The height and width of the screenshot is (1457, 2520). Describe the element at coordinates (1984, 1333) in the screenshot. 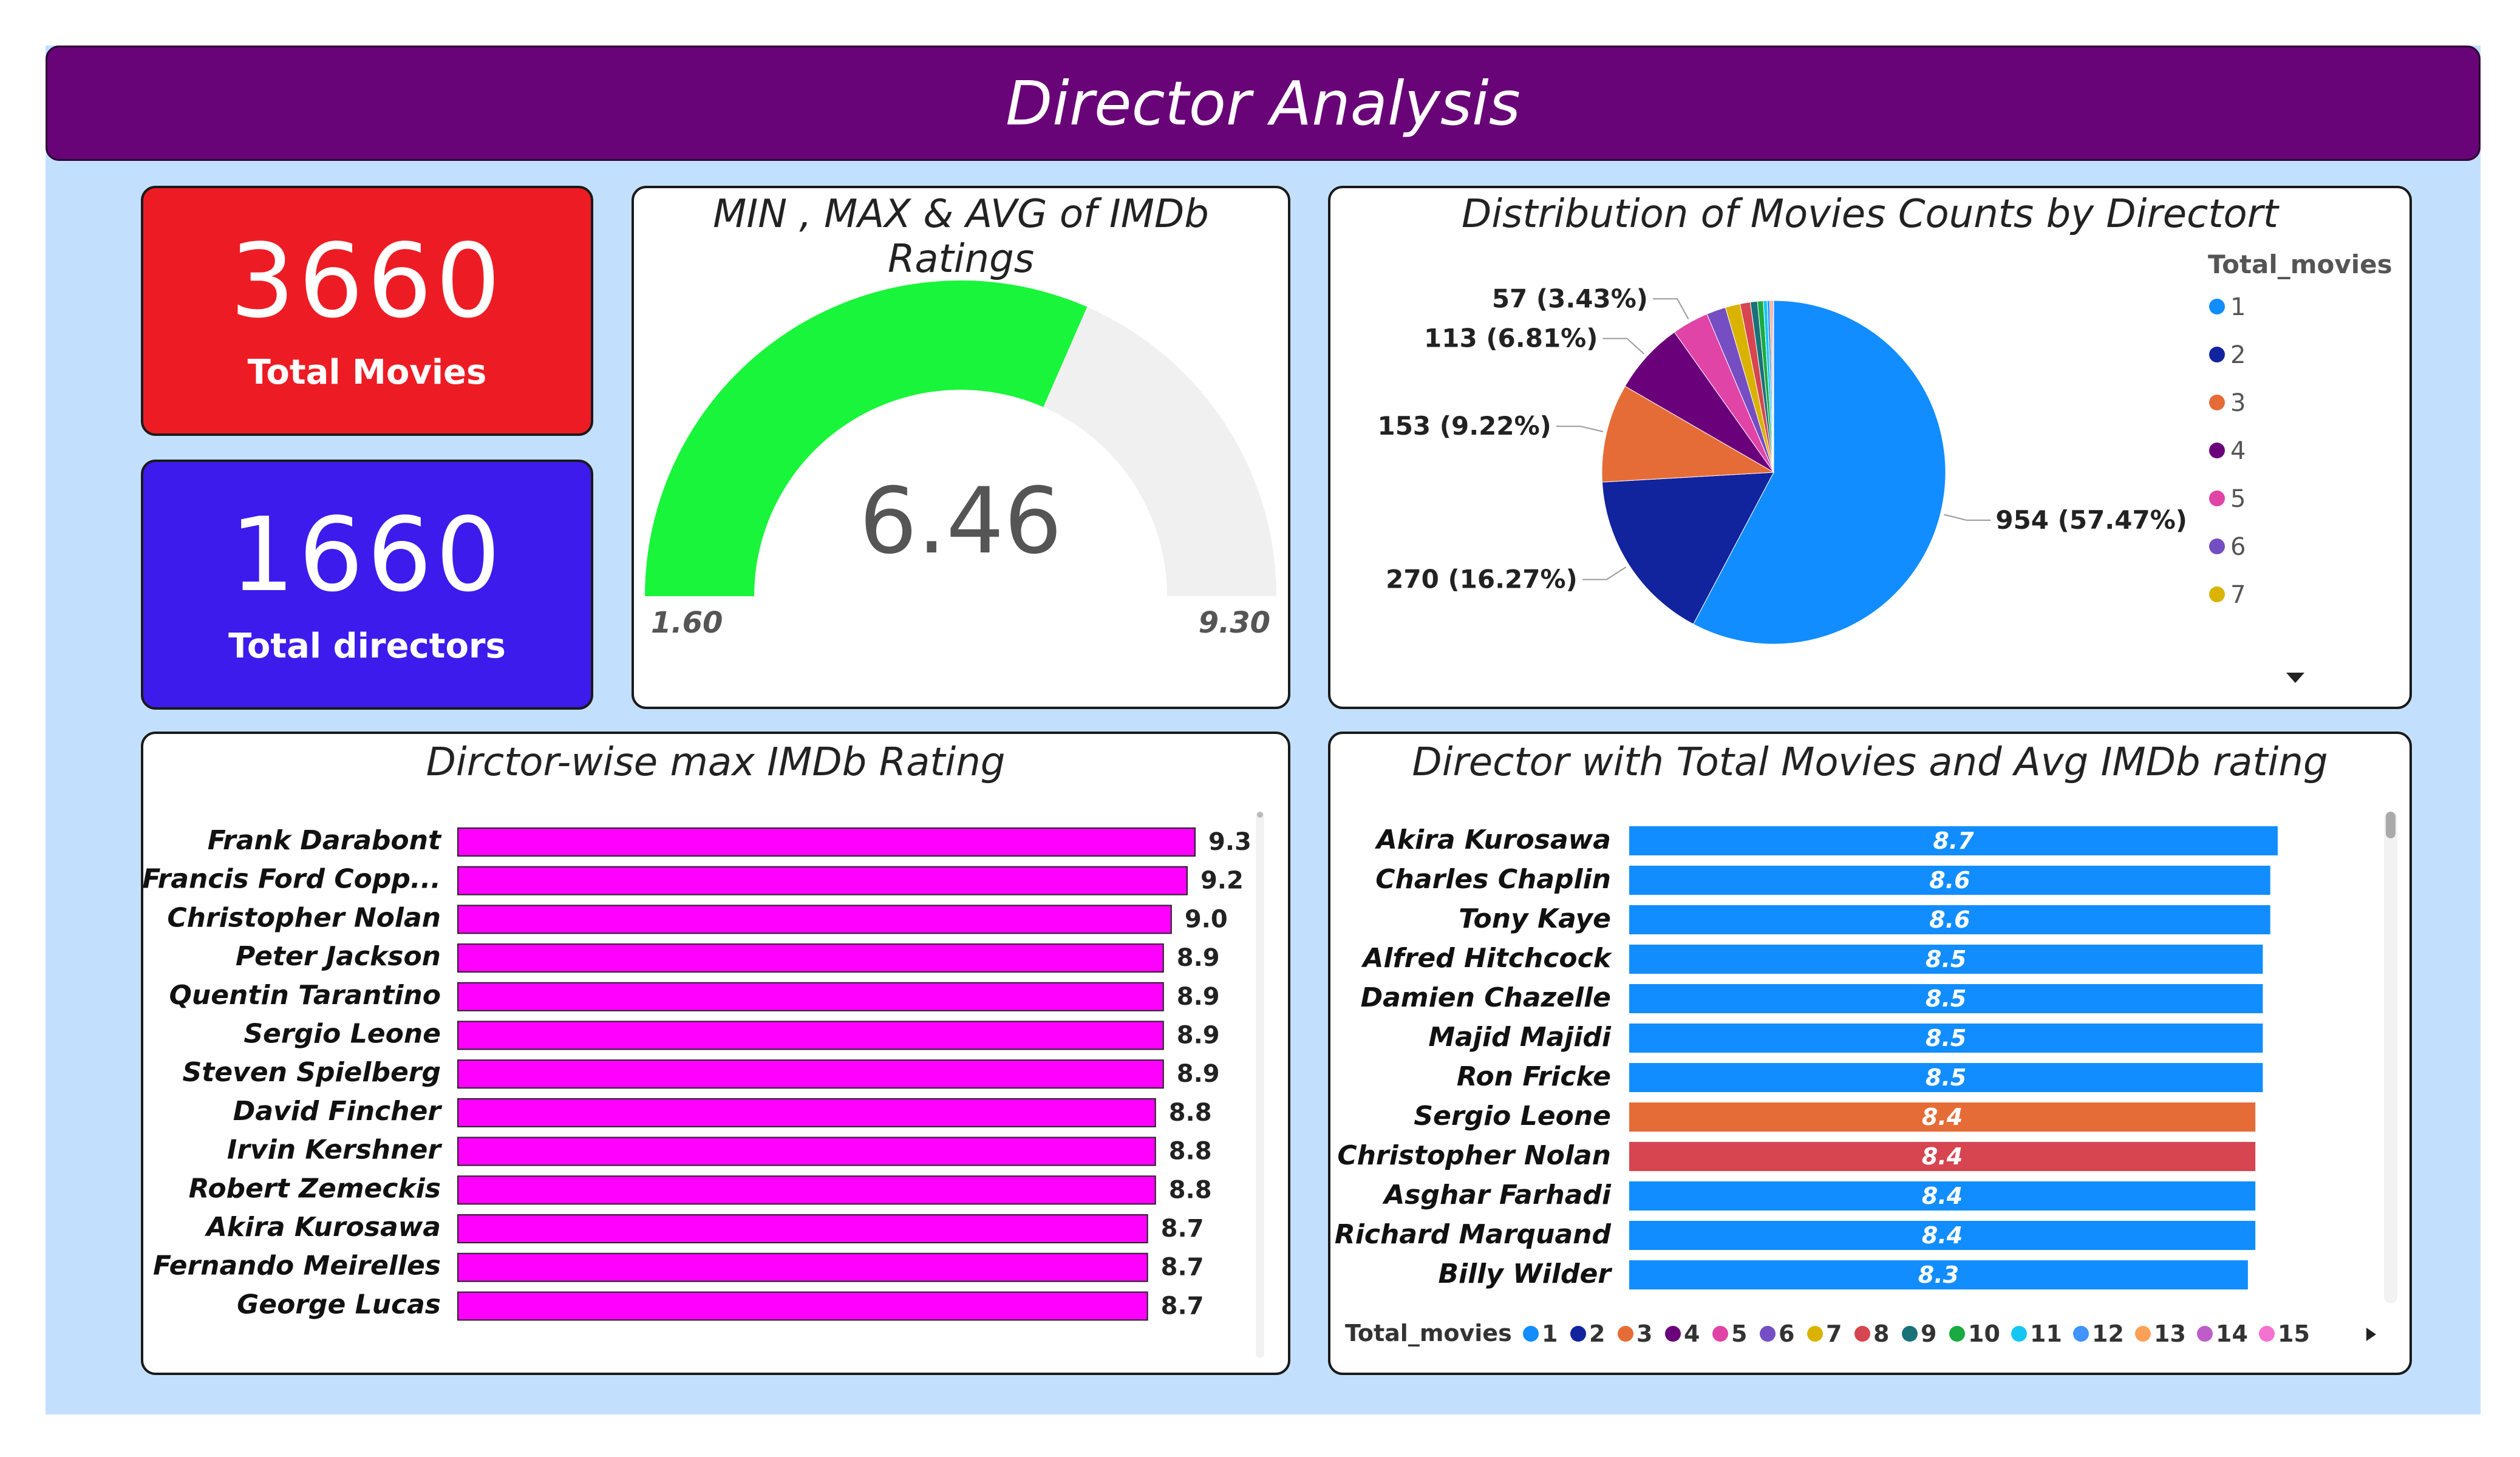

I see `bar-legend-item: 10` at that location.